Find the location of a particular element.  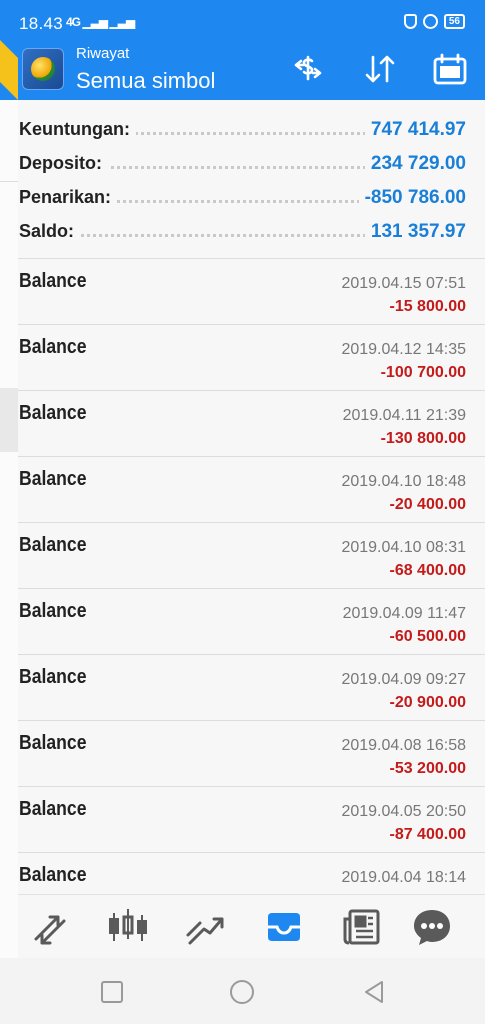

summary-row-deposit: Deposito: 234 729.00 is located at coordinates (251, 163).